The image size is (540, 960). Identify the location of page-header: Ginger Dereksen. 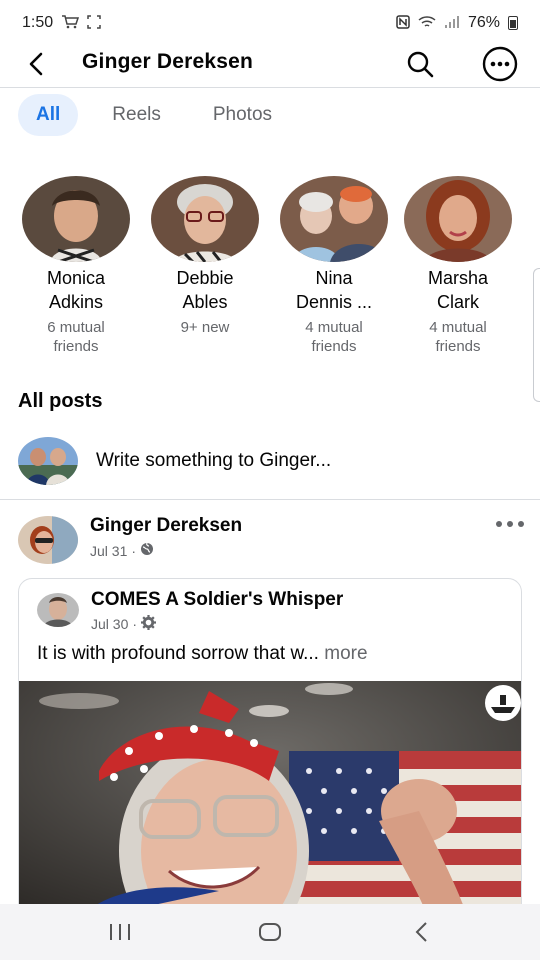
(270, 67).